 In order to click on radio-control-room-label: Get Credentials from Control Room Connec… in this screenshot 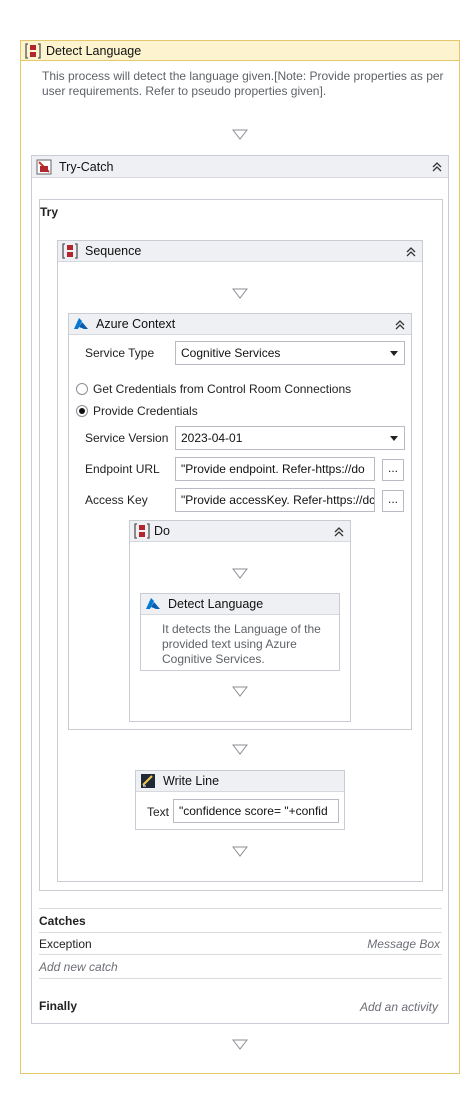, I will do `click(222, 389)`.